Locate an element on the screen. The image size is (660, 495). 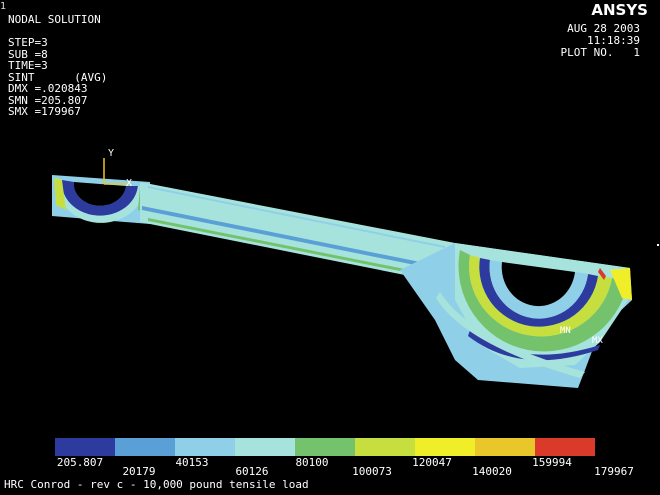
legend-label: 159994 is located at coordinates (552, 462).